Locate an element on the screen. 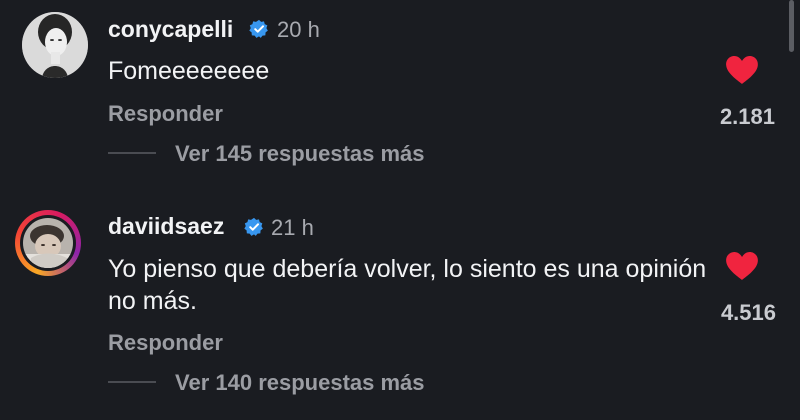 Image resolution: width=800 pixels, height=420 pixels. like-count: 4.516 is located at coordinates (748, 312).